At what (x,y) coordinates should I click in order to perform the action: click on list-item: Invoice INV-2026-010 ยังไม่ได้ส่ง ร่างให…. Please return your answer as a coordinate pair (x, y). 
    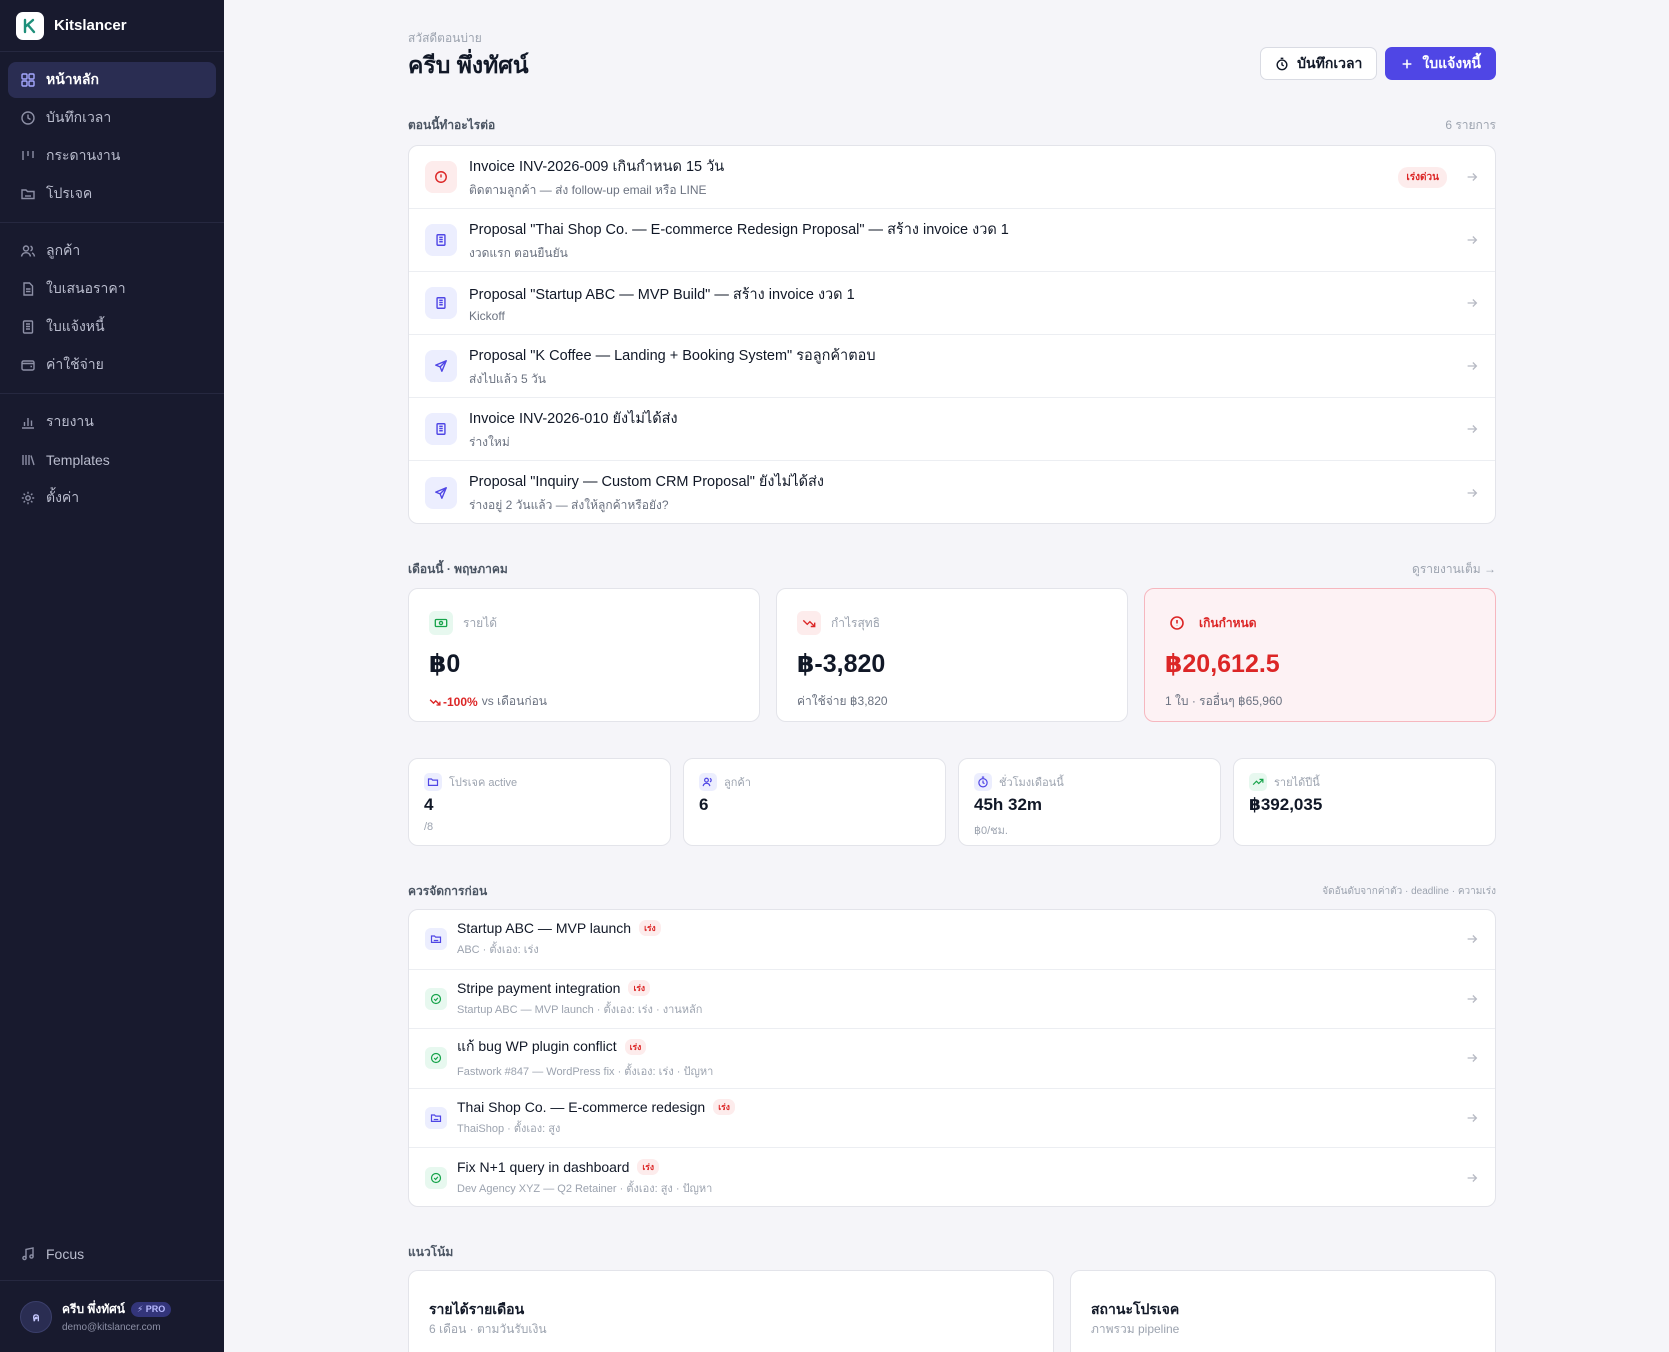
    Looking at the image, I should click on (952, 429).